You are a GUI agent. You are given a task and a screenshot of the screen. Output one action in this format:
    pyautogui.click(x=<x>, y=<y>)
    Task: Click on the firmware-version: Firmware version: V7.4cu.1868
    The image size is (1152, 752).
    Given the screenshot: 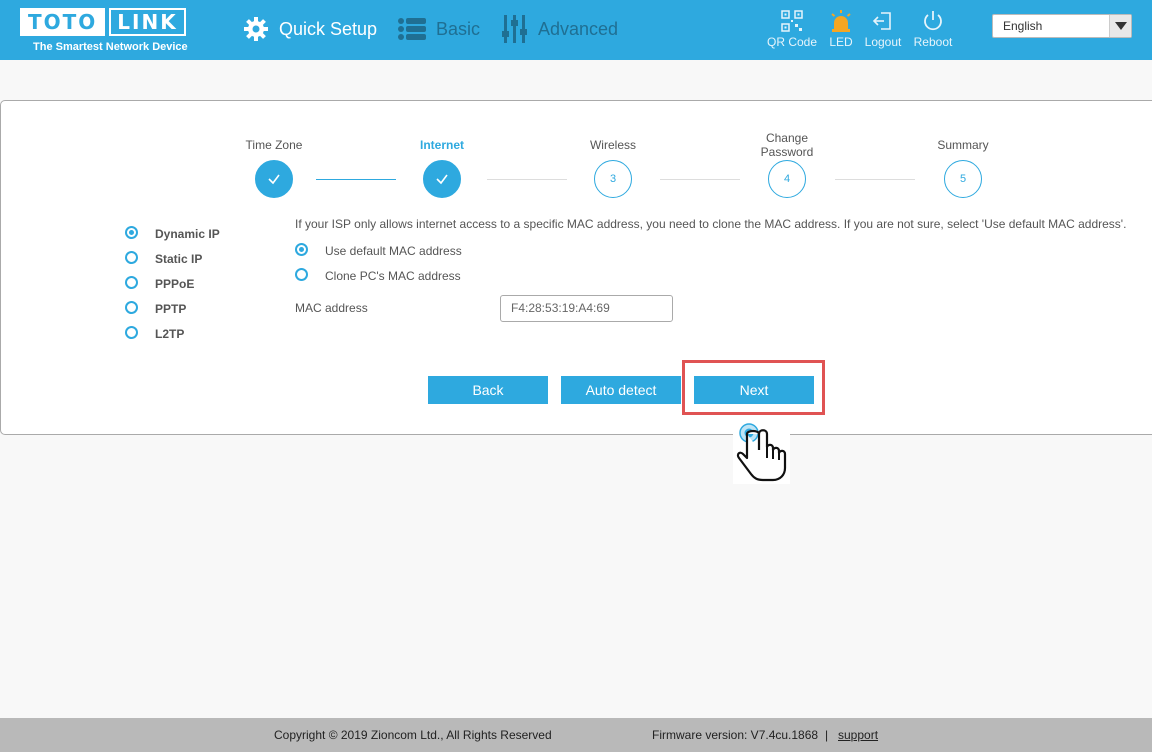 What is the action you would take?
    pyautogui.click(x=735, y=735)
    